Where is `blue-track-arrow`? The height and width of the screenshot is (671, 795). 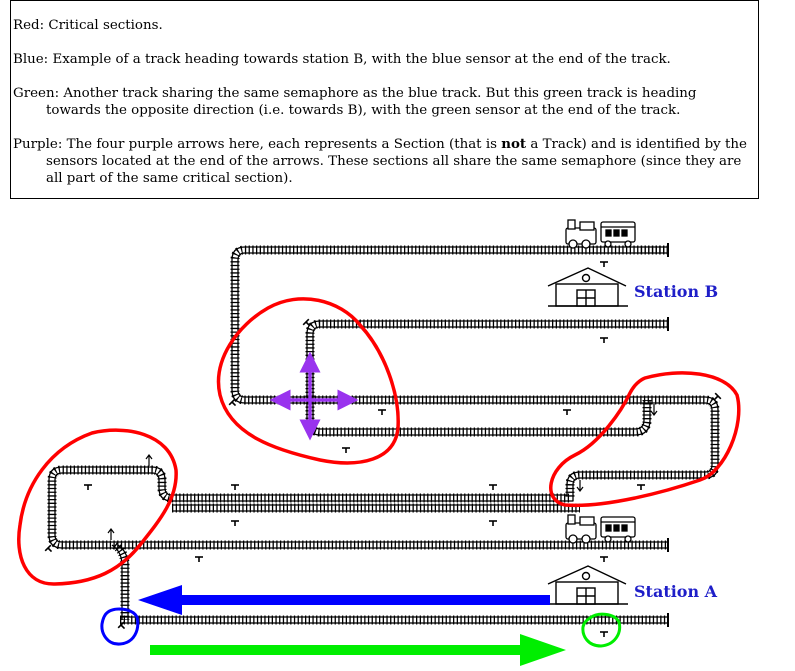 blue-track-arrow is located at coordinates (344, 600).